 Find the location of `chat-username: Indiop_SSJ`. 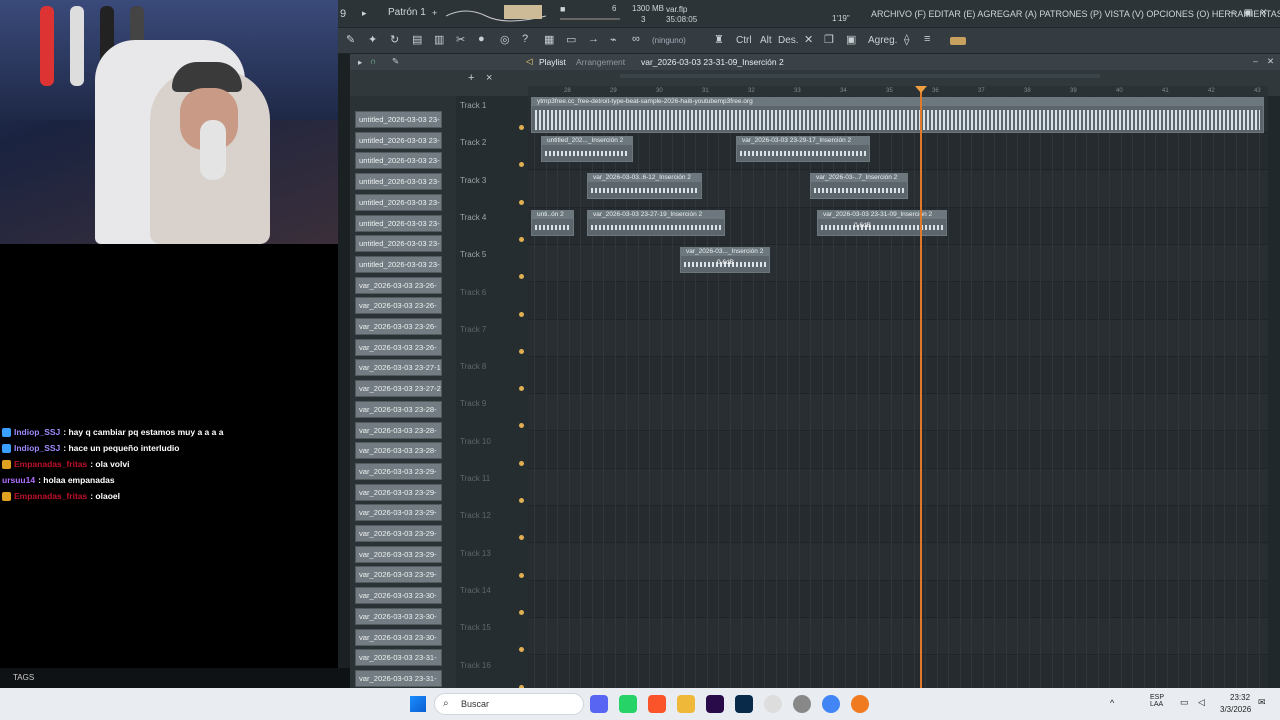

chat-username: Indiop_SSJ is located at coordinates (37, 448).